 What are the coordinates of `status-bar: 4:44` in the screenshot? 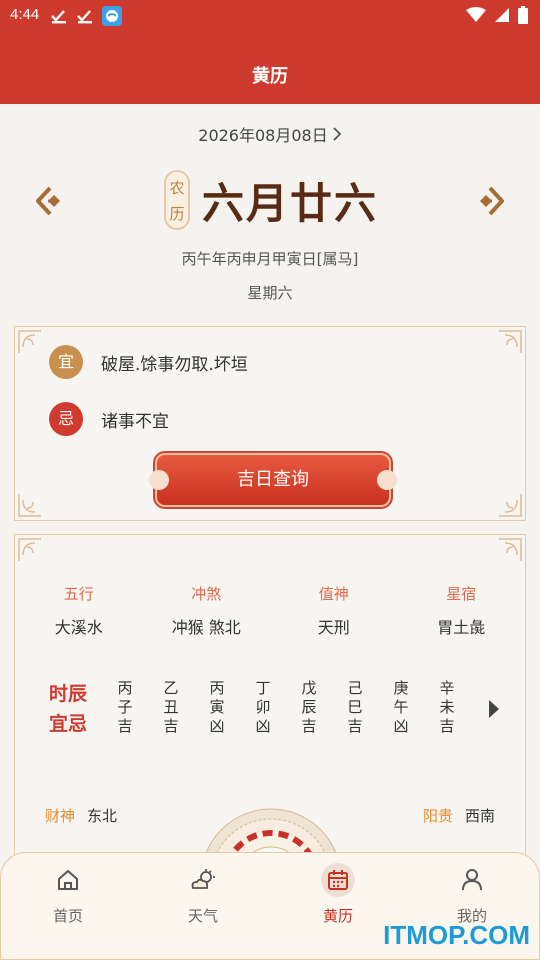 It's located at (270, 15).